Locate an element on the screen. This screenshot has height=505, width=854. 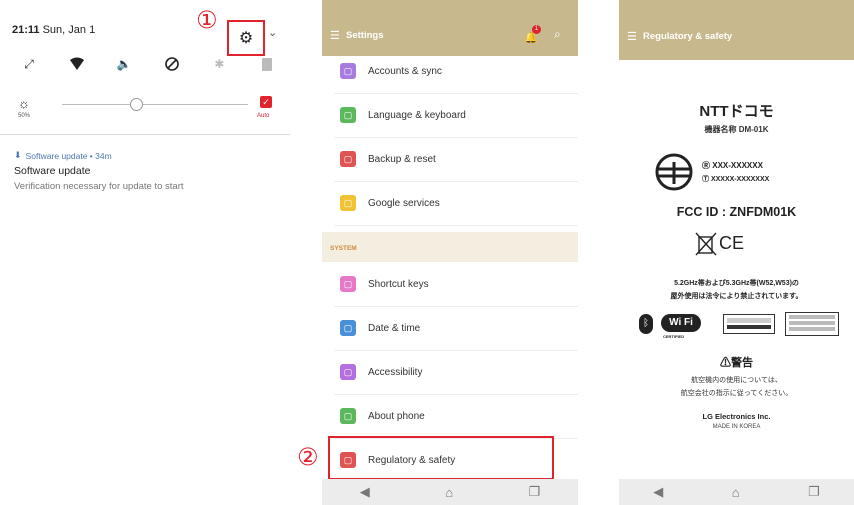
highlight-regulatory is located at coordinates (441, 458).